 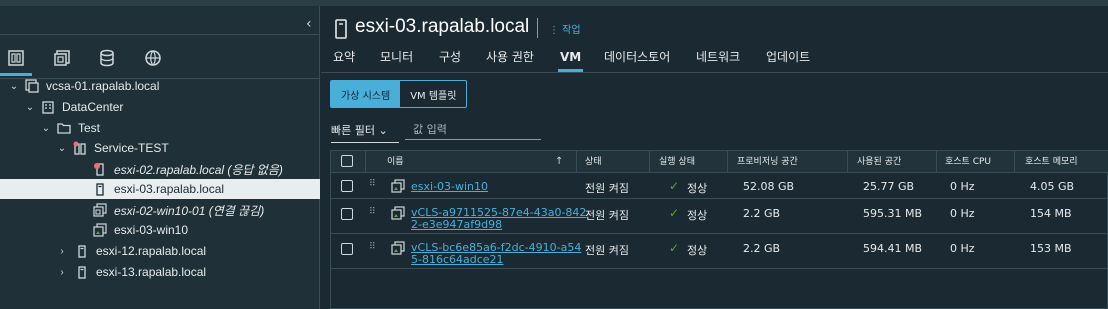 What do you see at coordinates (48, 107) in the screenshot?
I see `datacenter-icon` at bounding box center [48, 107].